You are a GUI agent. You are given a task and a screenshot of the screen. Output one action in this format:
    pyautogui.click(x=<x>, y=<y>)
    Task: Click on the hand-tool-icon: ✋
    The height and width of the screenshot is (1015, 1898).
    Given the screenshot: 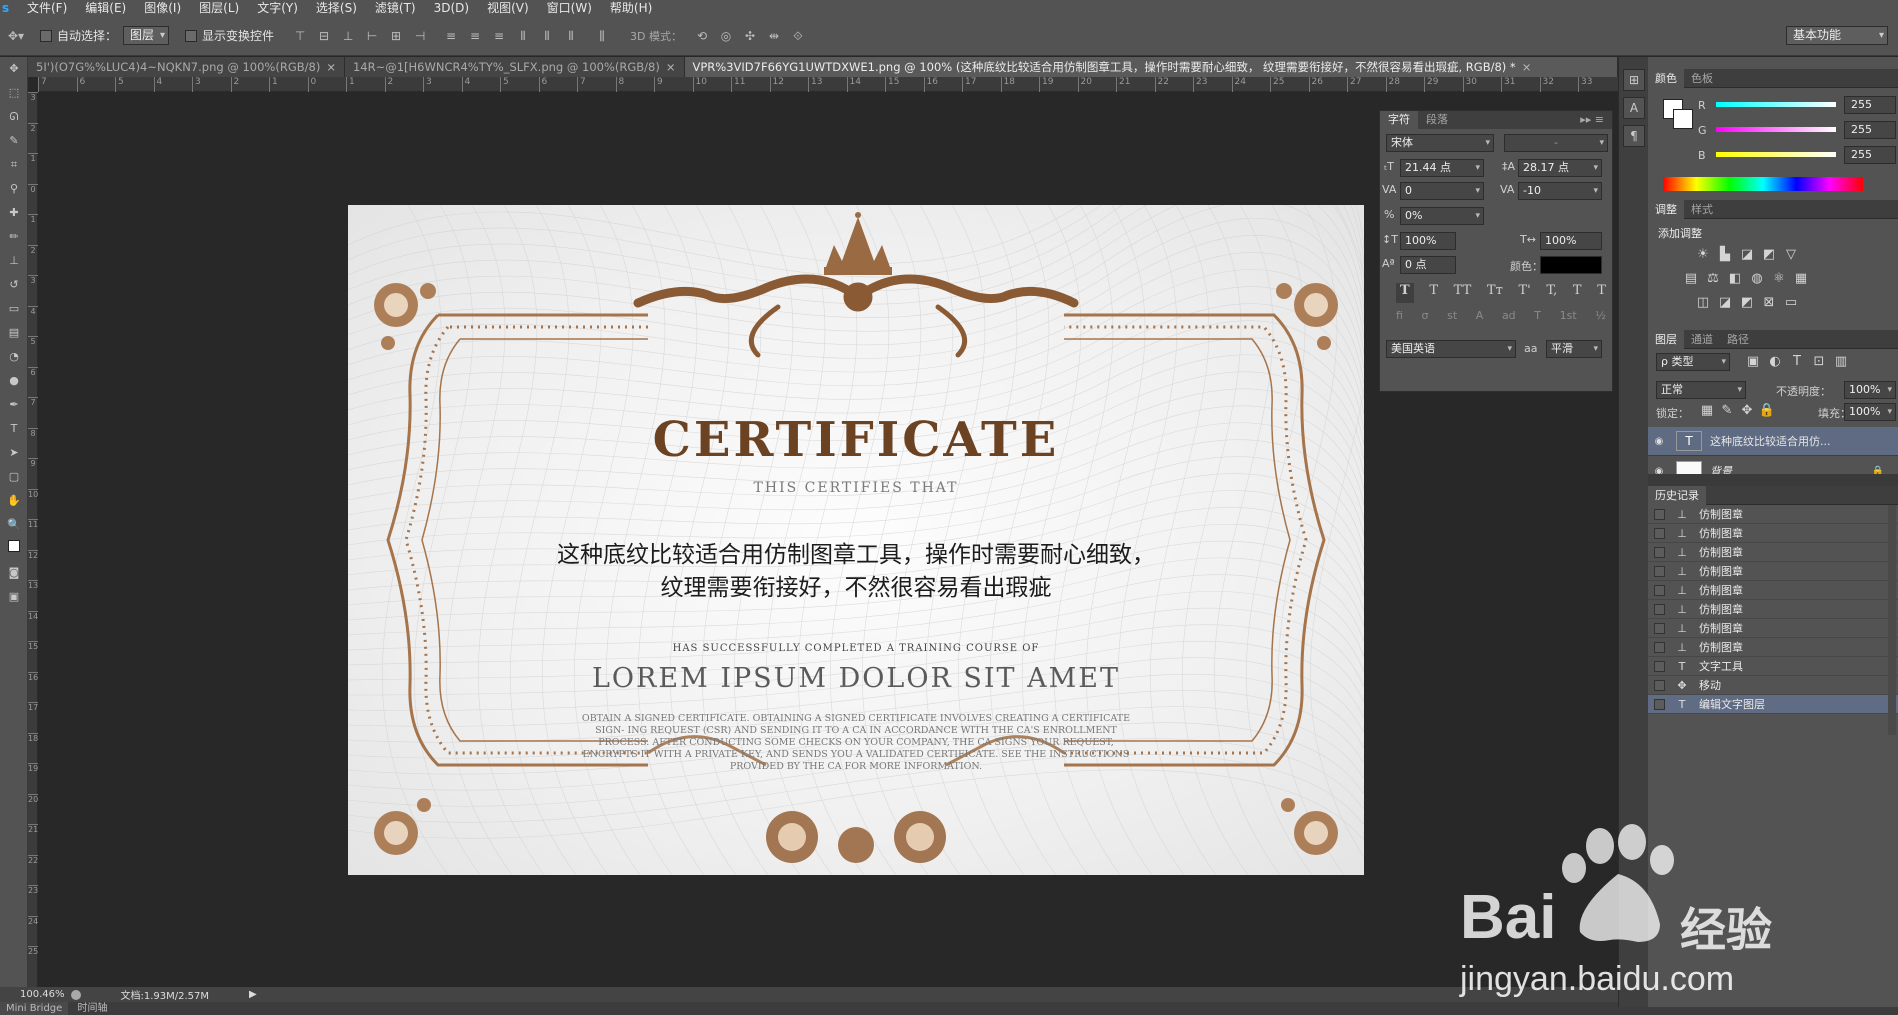 What is the action you would take?
    pyautogui.click(x=14, y=501)
    